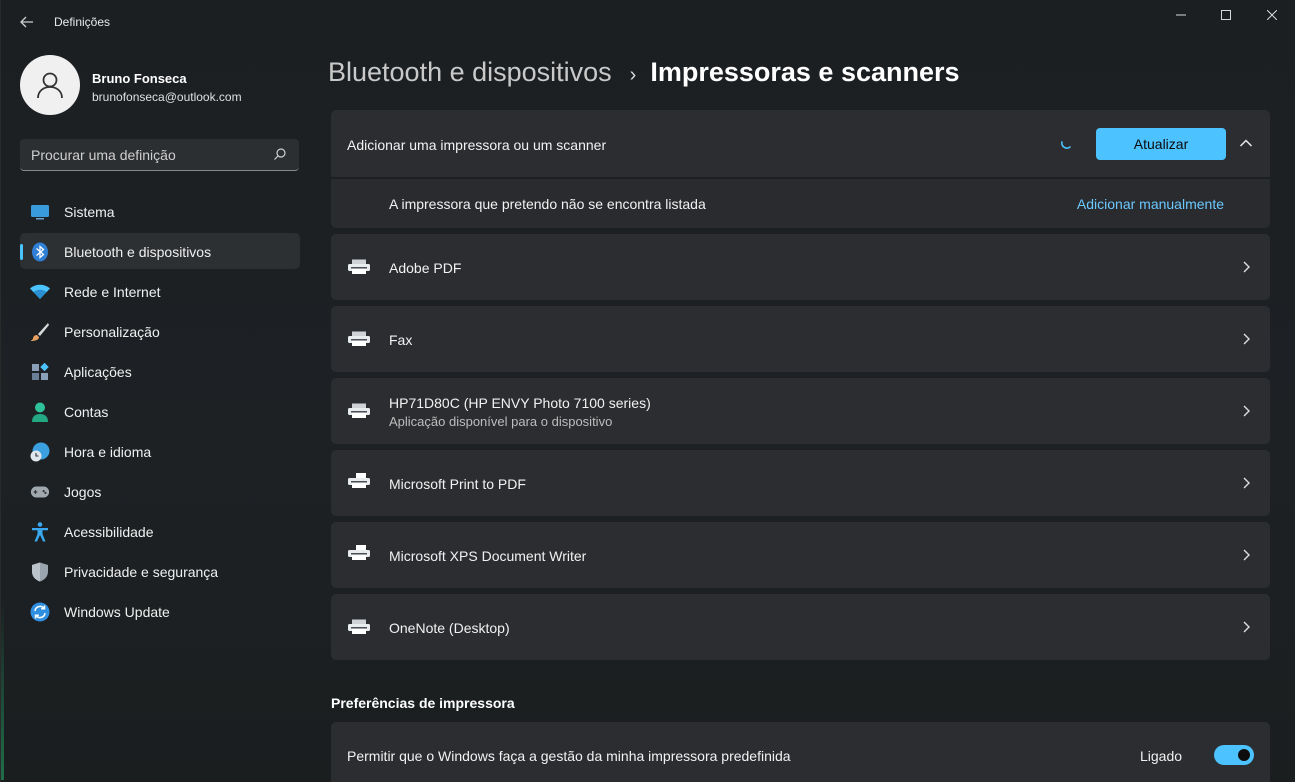  Describe the element at coordinates (40, 212) in the screenshot. I see `monitor-icon` at that location.